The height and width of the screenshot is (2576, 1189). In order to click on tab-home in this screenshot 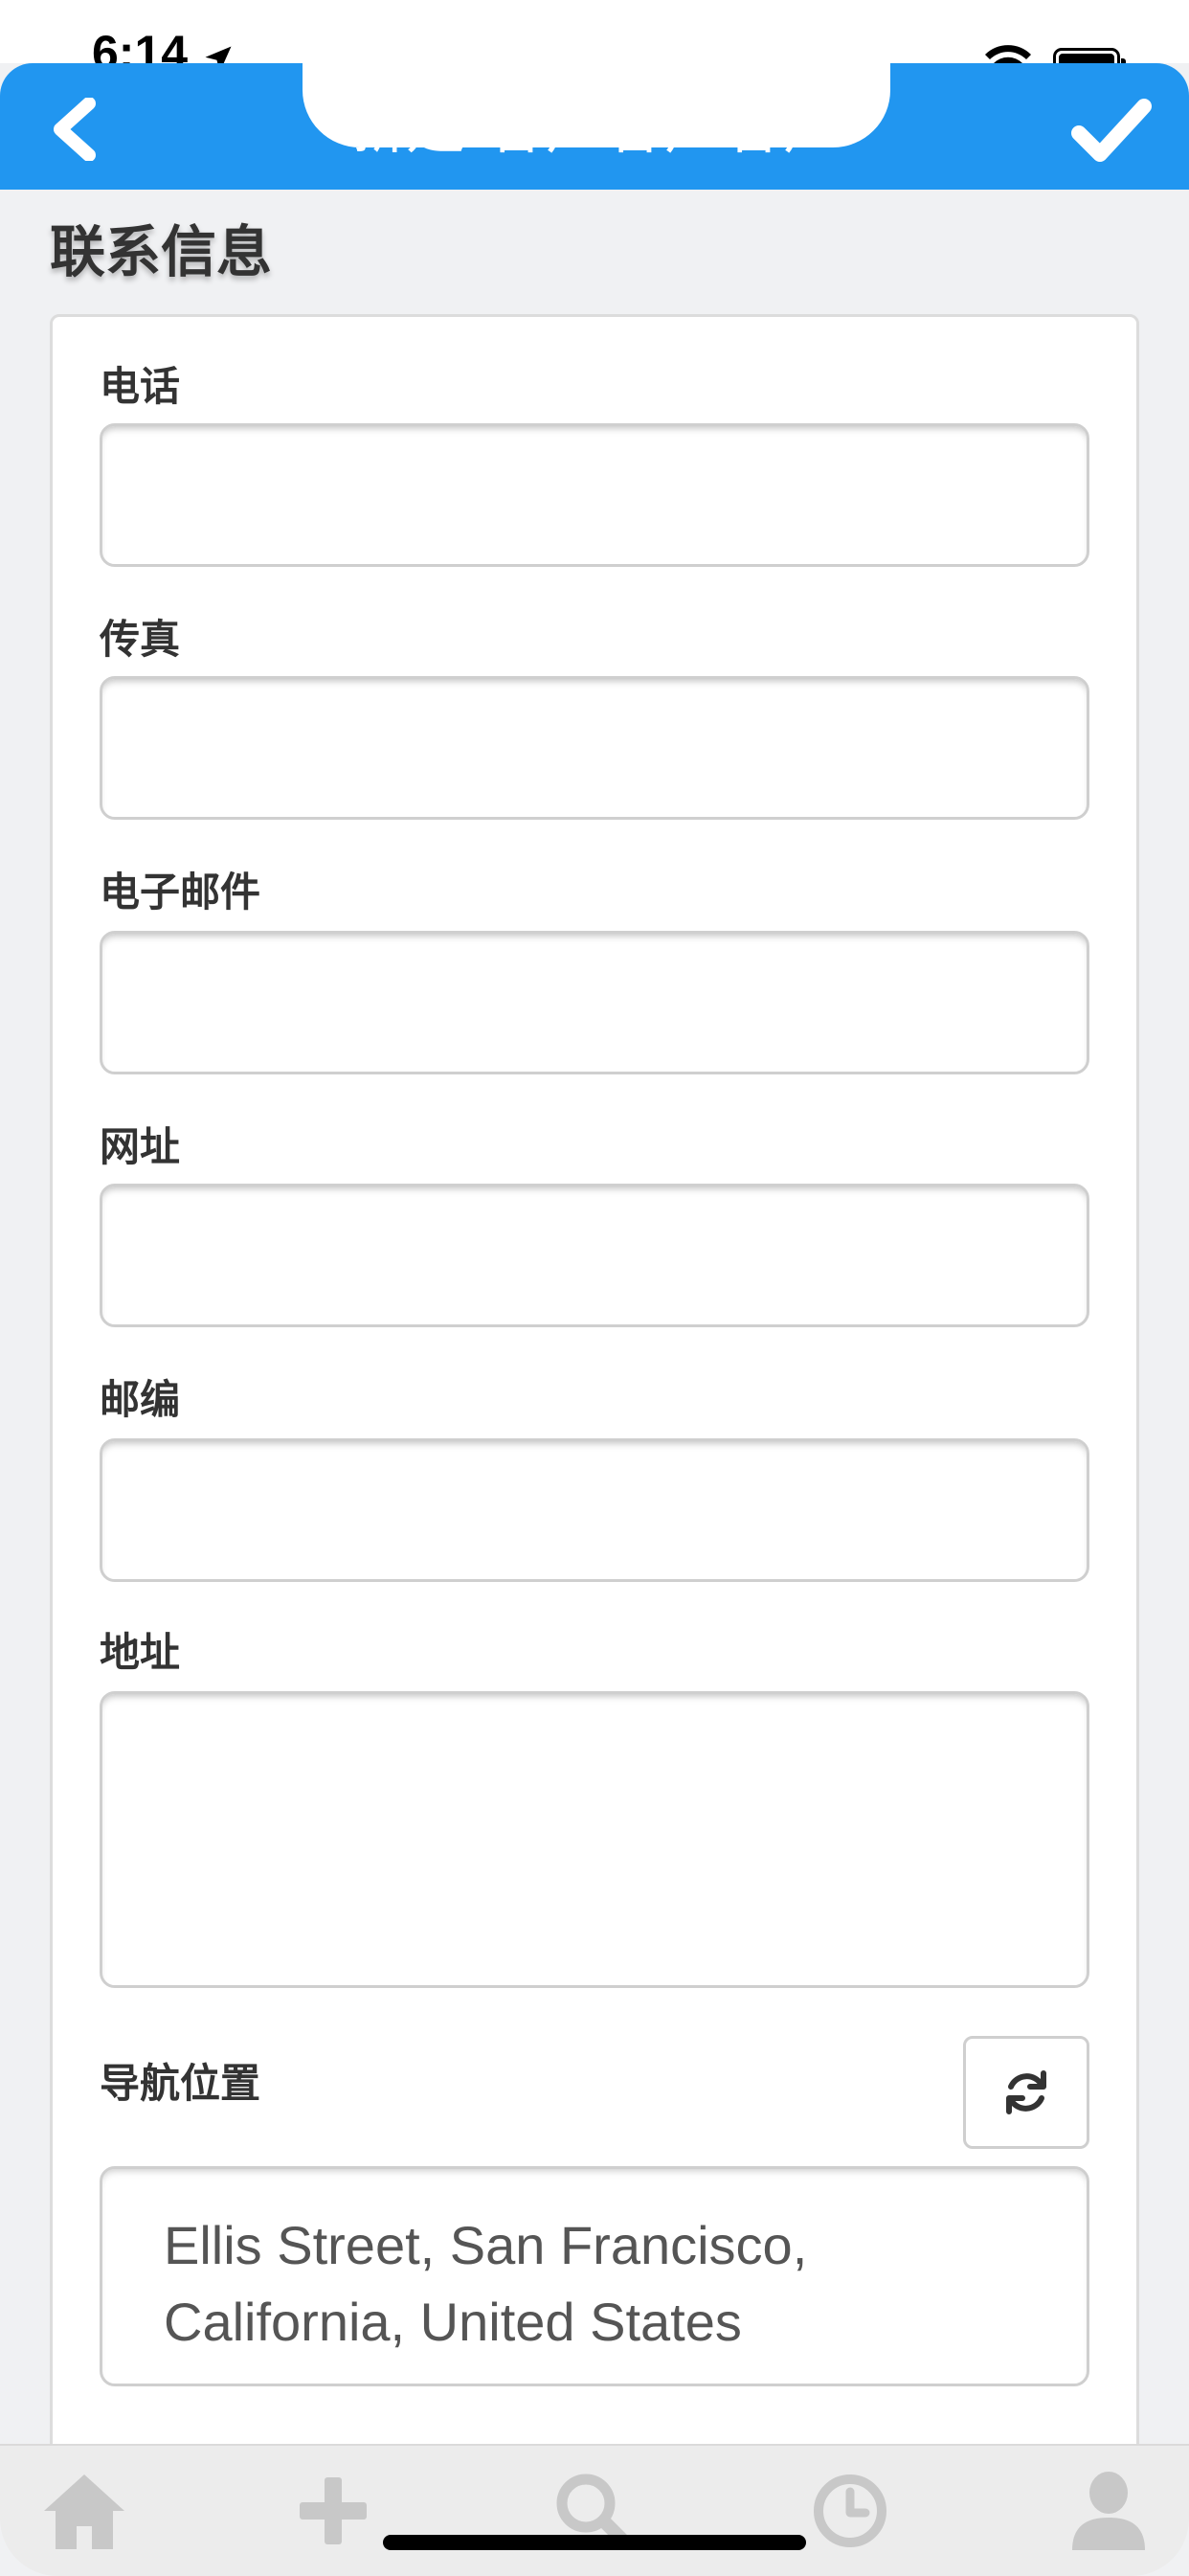, I will do `click(84, 2511)`.